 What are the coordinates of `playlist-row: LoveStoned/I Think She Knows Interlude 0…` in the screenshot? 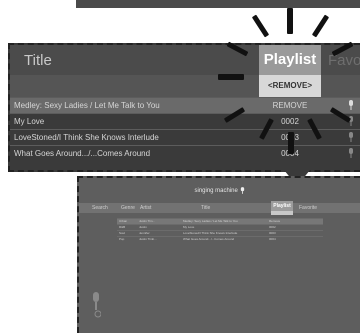 It's located at (185, 137).